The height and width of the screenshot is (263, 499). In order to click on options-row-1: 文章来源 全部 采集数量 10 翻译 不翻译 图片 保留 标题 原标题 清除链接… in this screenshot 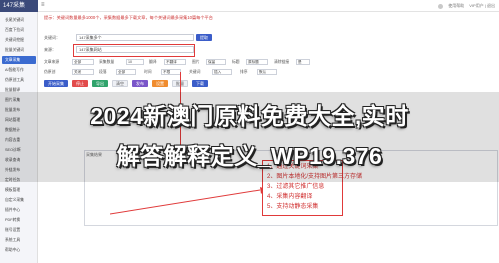, I will do `click(269, 62)`.